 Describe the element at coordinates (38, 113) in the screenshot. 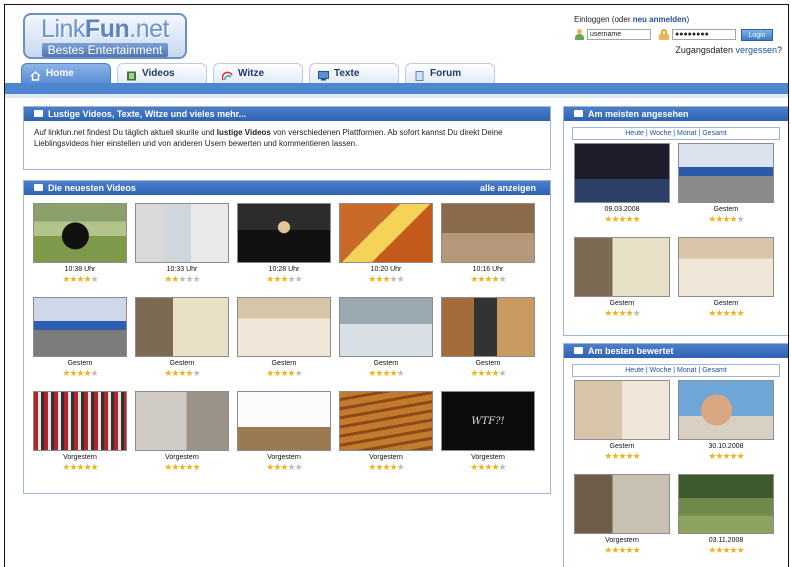

I see `window-icon` at that location.